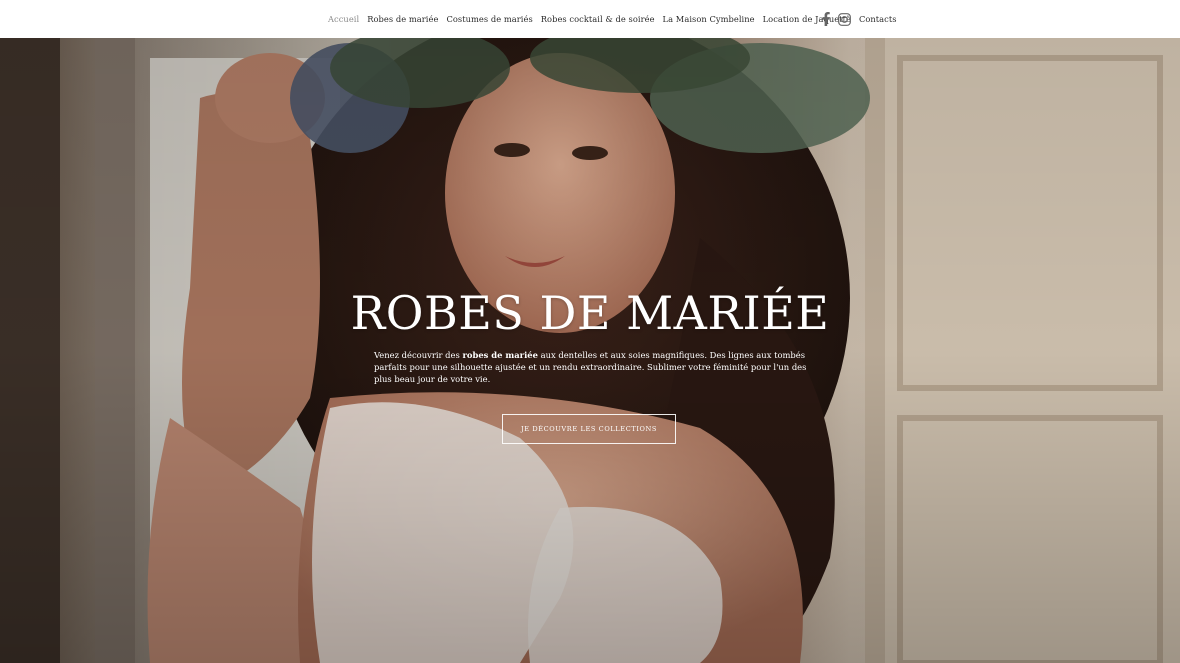  What do you see at coordinates (844, 19) in the screenshot?
I see `instagram-icon` at bounding box center [844, 19].